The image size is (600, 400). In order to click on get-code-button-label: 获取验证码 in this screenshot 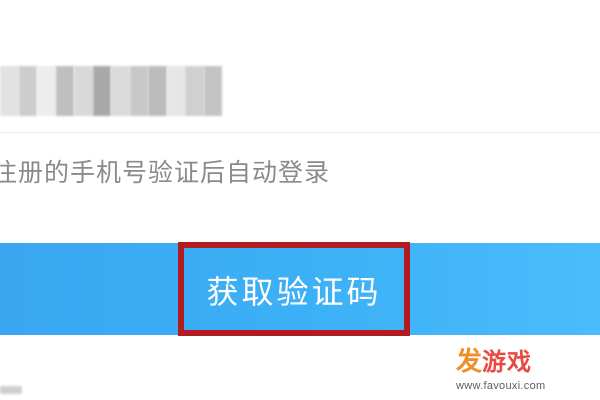, I will do `click(294, 292)`.